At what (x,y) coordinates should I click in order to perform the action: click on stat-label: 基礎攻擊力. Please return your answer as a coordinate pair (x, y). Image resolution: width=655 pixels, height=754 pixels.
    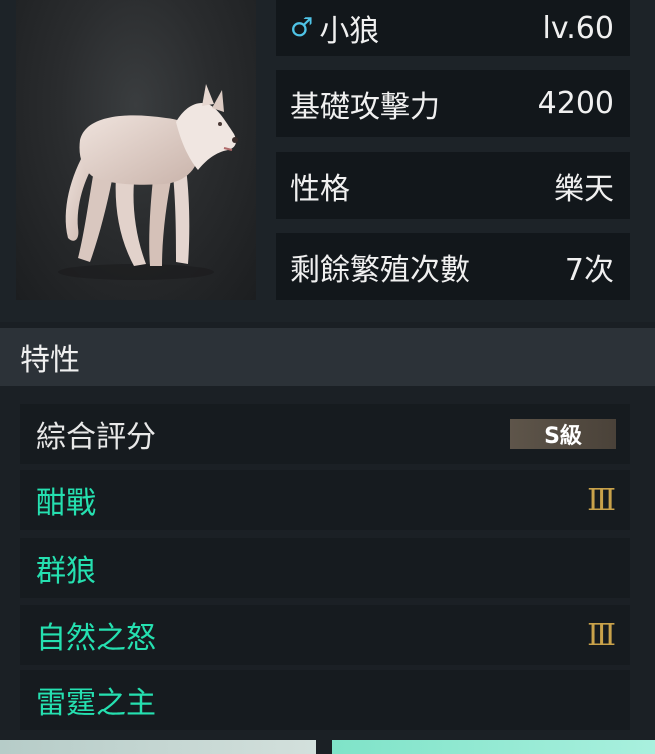
    Looking at the image, I should click on (365, 107).